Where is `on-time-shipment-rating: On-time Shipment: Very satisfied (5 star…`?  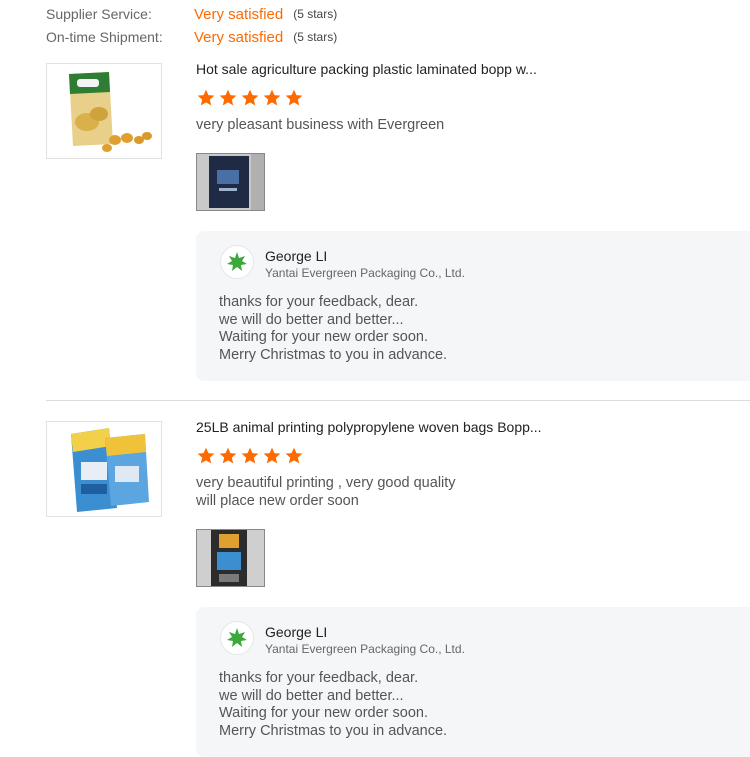 on-time-shipment-rating: On-time Shipment: Very satisfied (5 star… is located at coordinates (191, 37).